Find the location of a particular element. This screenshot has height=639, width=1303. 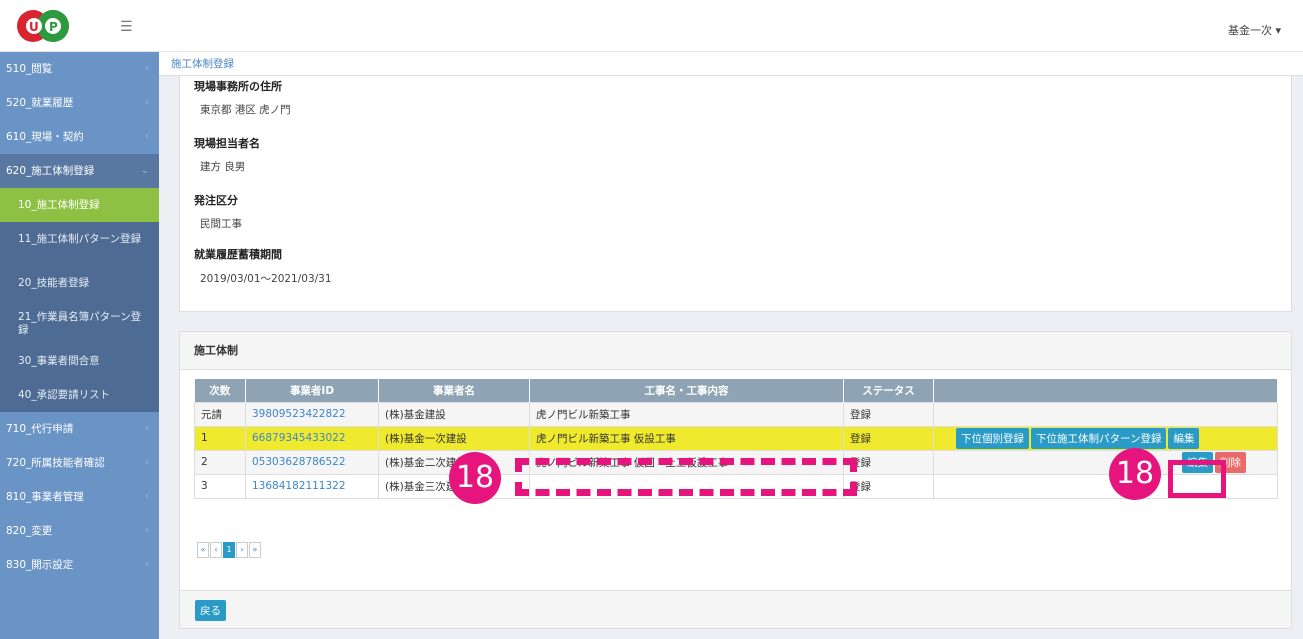

column-header: 事業者名 is located at coordinates (454, 390).